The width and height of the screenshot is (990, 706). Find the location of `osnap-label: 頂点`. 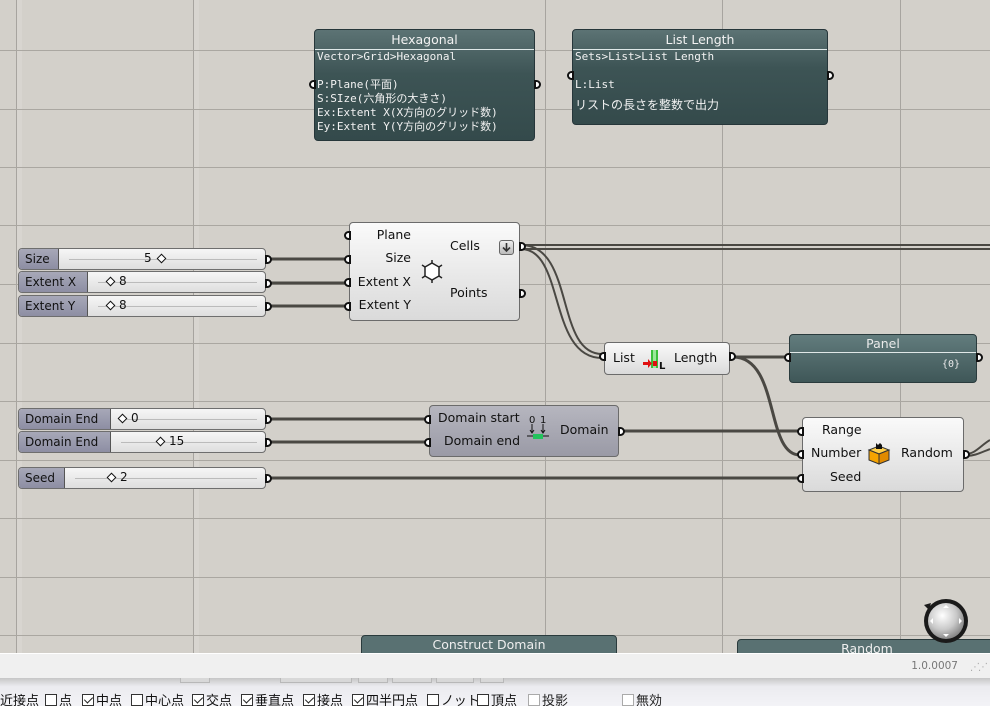

osnap-label: 頂点 is located at coordinates (504, 700).